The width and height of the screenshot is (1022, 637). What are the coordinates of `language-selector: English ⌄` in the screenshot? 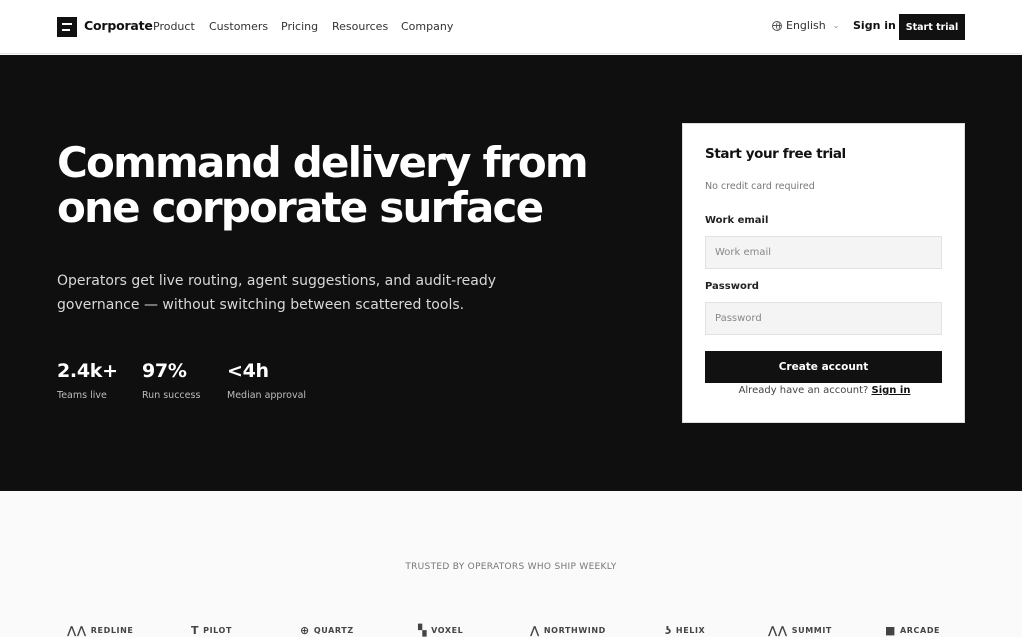 It's located at (805, 25).